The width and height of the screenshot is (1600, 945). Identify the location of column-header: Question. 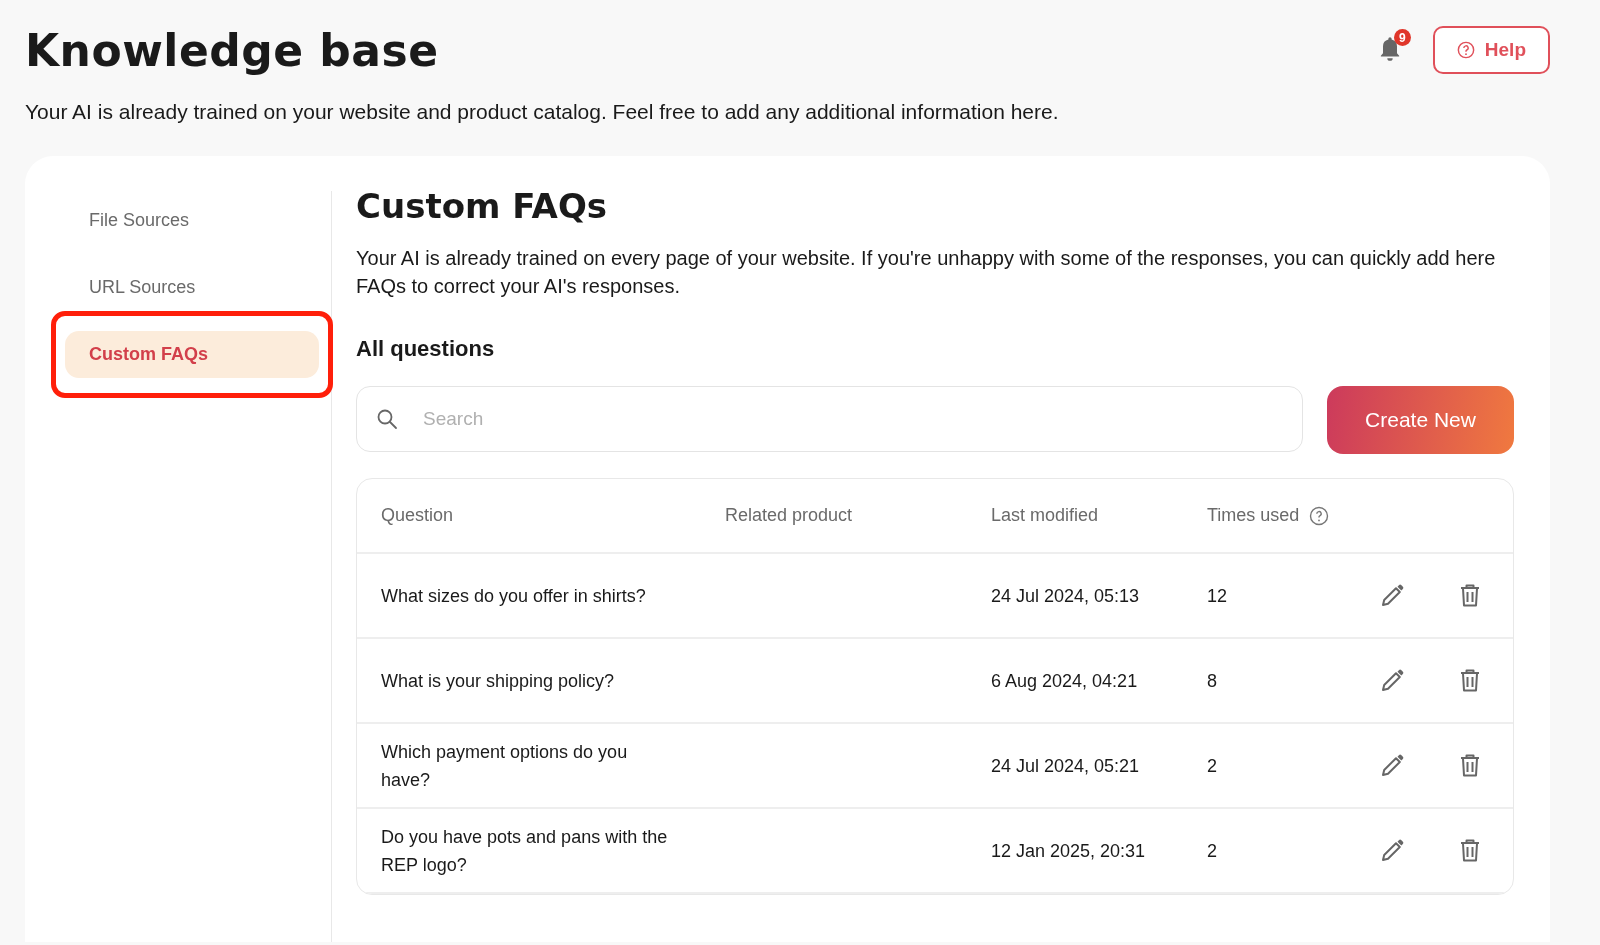
(417, 515).